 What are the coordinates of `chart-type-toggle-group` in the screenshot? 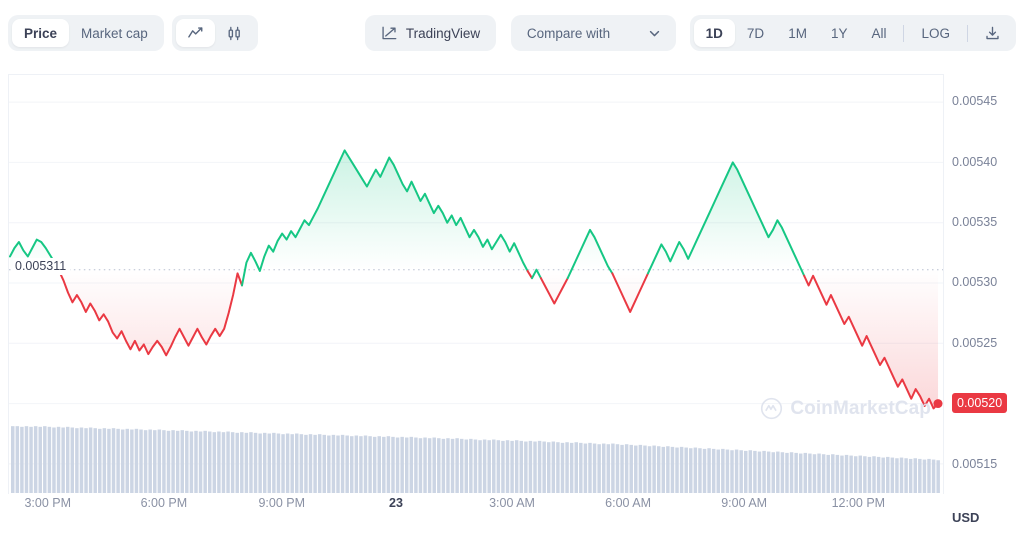 It's located at (214, 33).